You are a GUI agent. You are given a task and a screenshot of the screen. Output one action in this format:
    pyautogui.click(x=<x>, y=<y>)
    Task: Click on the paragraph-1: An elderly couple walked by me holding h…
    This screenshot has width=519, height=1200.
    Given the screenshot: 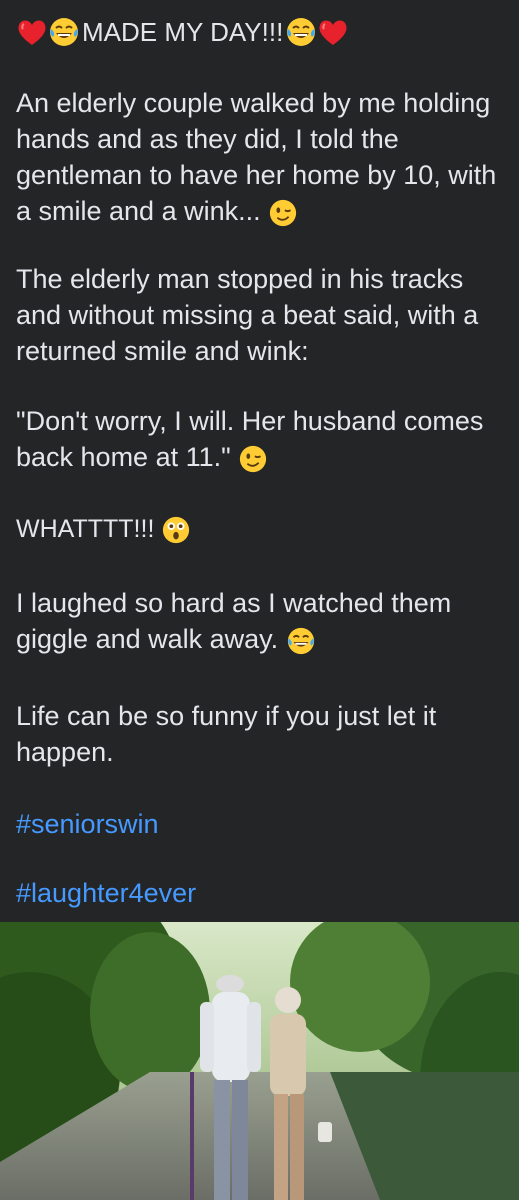 What is the action you would take?
    pyautogui.click(x=256, y=157)
    